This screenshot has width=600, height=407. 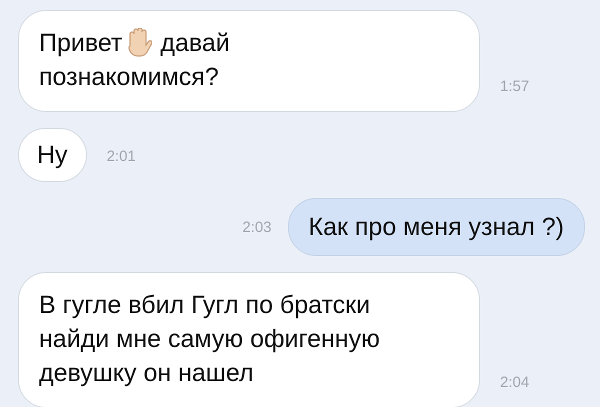 What do you see at coordinates (52, 155) in the screenshot?
I see `message-text: Ну` at bounding box center [52, 155].